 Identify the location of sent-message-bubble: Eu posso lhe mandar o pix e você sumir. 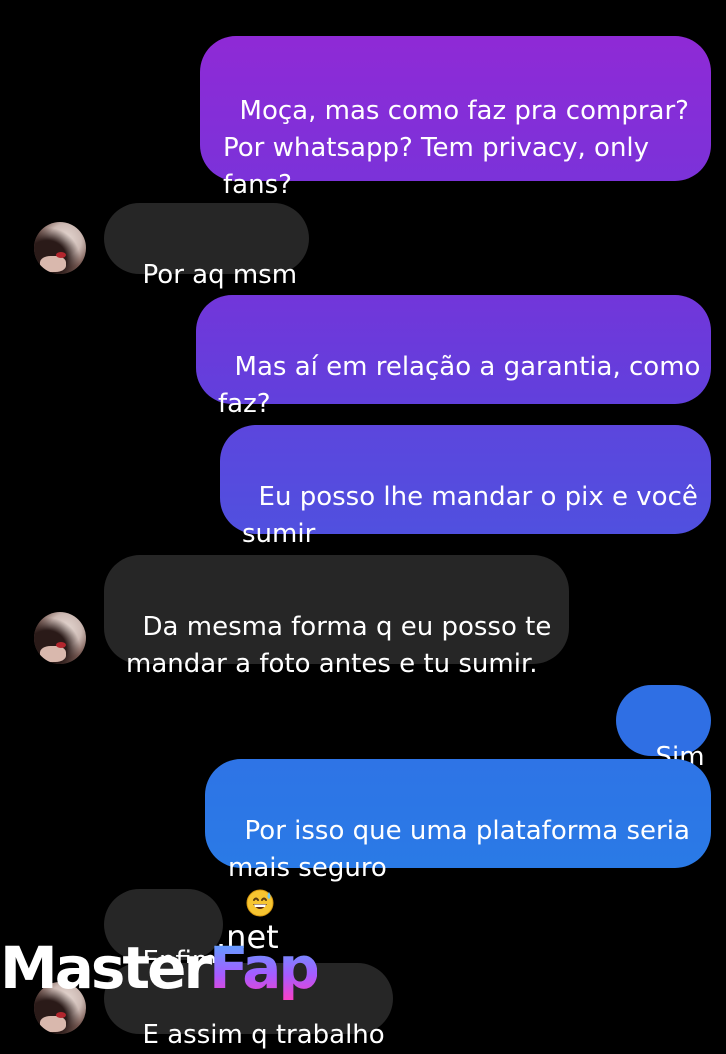
(465, 504).